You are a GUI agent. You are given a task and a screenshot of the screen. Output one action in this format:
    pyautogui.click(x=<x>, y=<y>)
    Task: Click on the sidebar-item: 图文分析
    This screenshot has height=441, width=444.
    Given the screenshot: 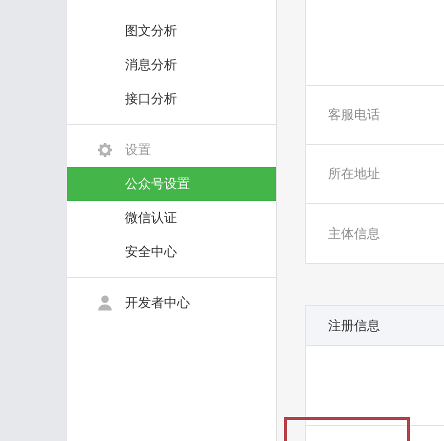 What is the action you would take?
    pyautogui.click(x=171, y=31)
    